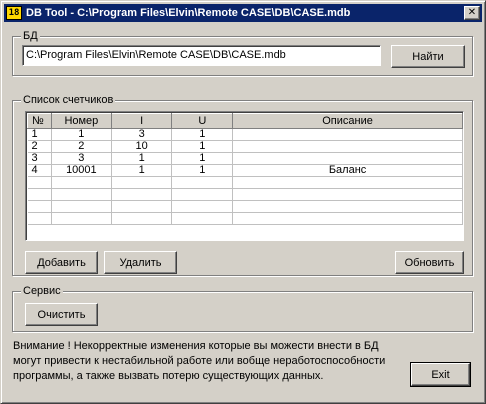  I want to click on cell-number: 10001, so click(81, 170).